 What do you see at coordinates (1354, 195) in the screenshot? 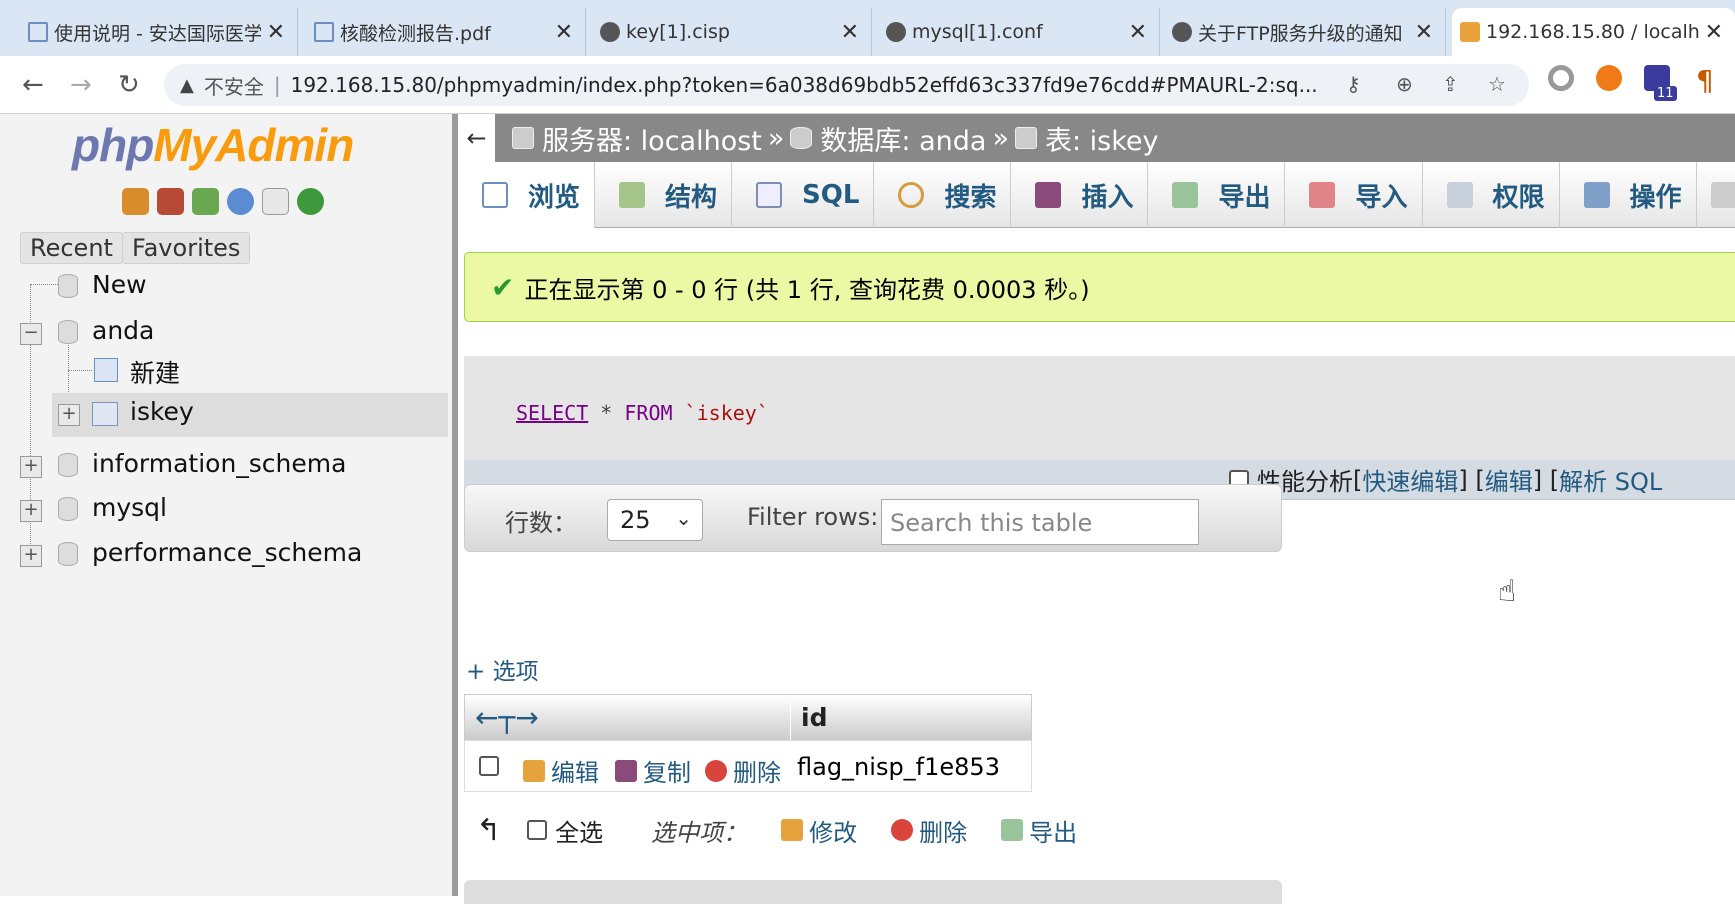
I see `tab-import: 导入` at bounding box center [1354, 195].